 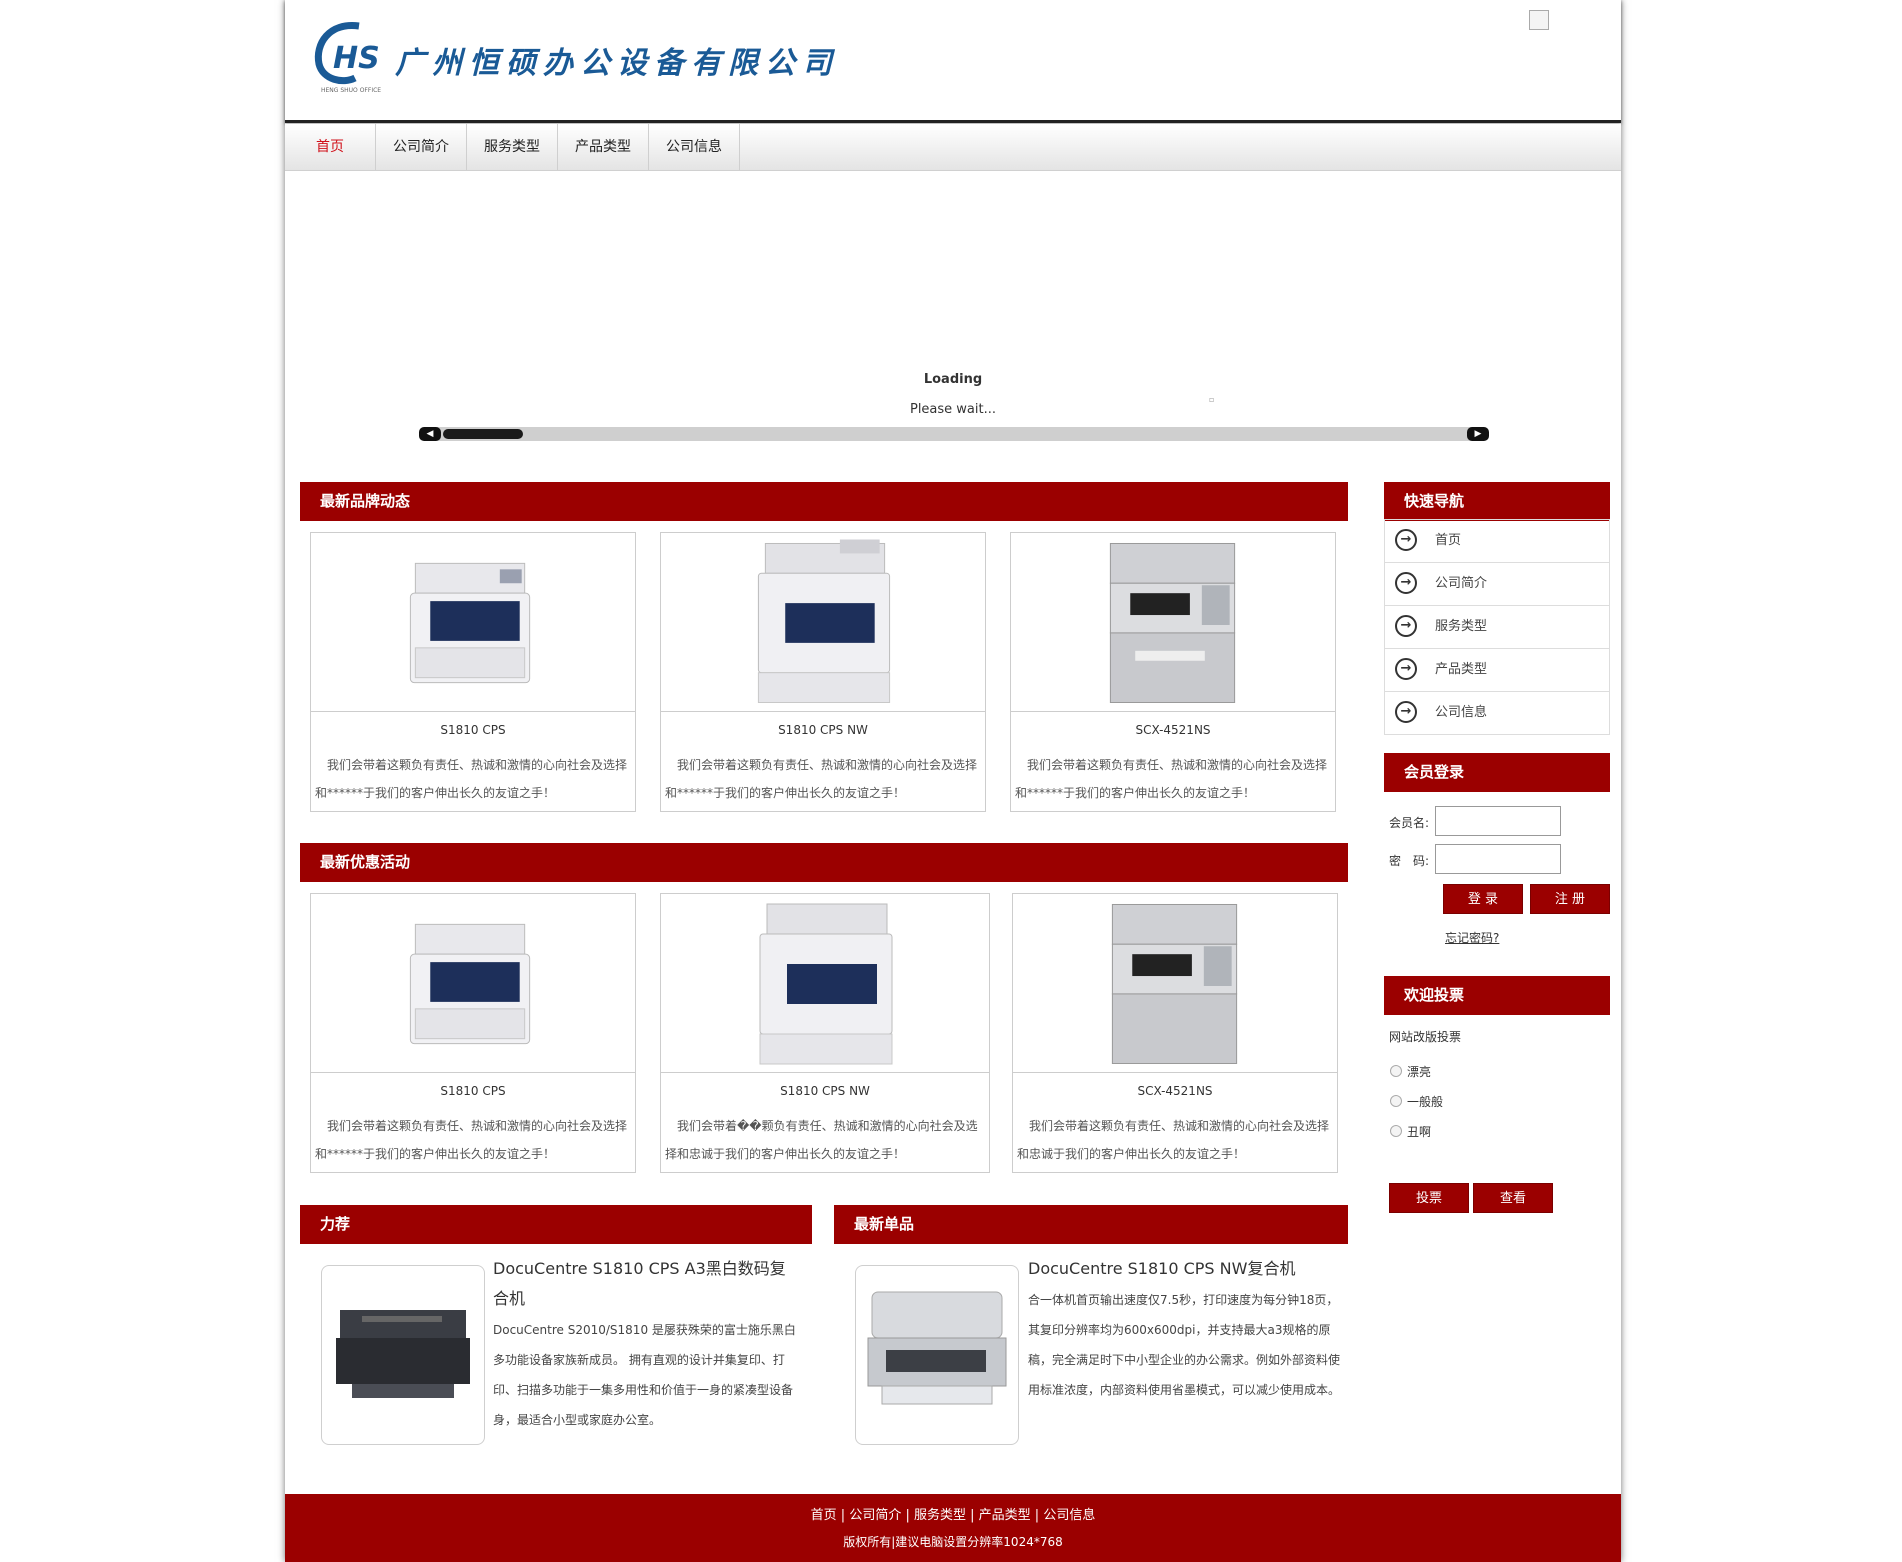 I want to click on vote-button: 投票, so click(x=1429, y=1198).